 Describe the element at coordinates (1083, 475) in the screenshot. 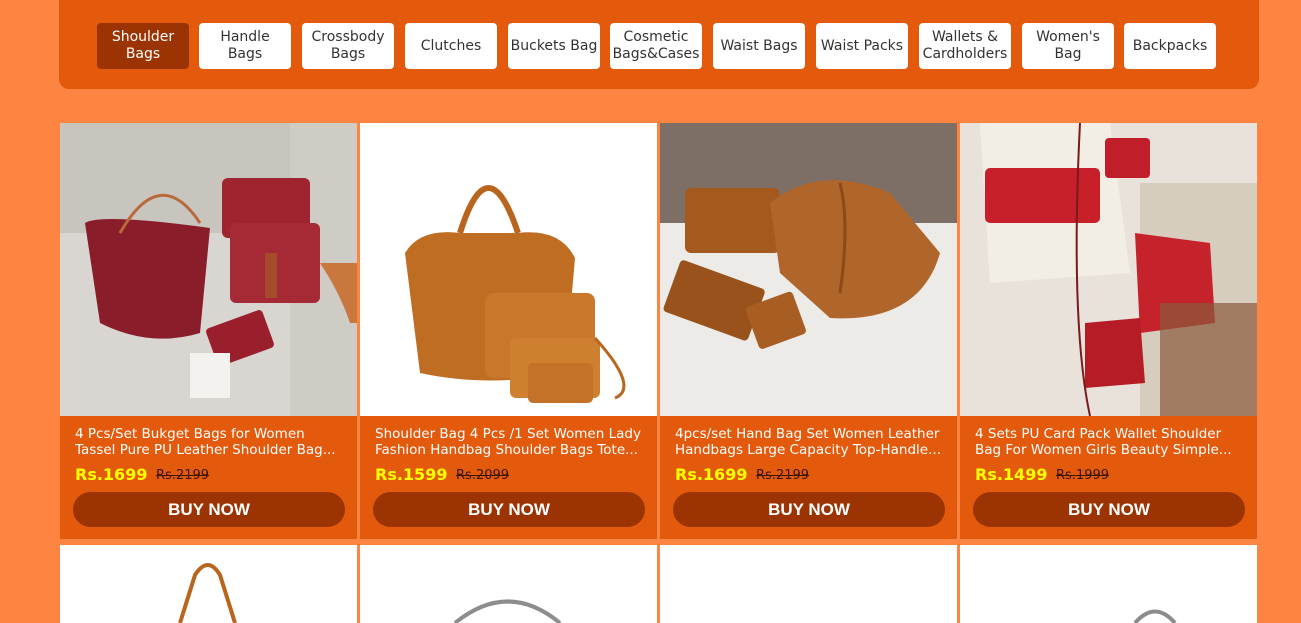

I see `product-old-price: Rs.1999` at that location.